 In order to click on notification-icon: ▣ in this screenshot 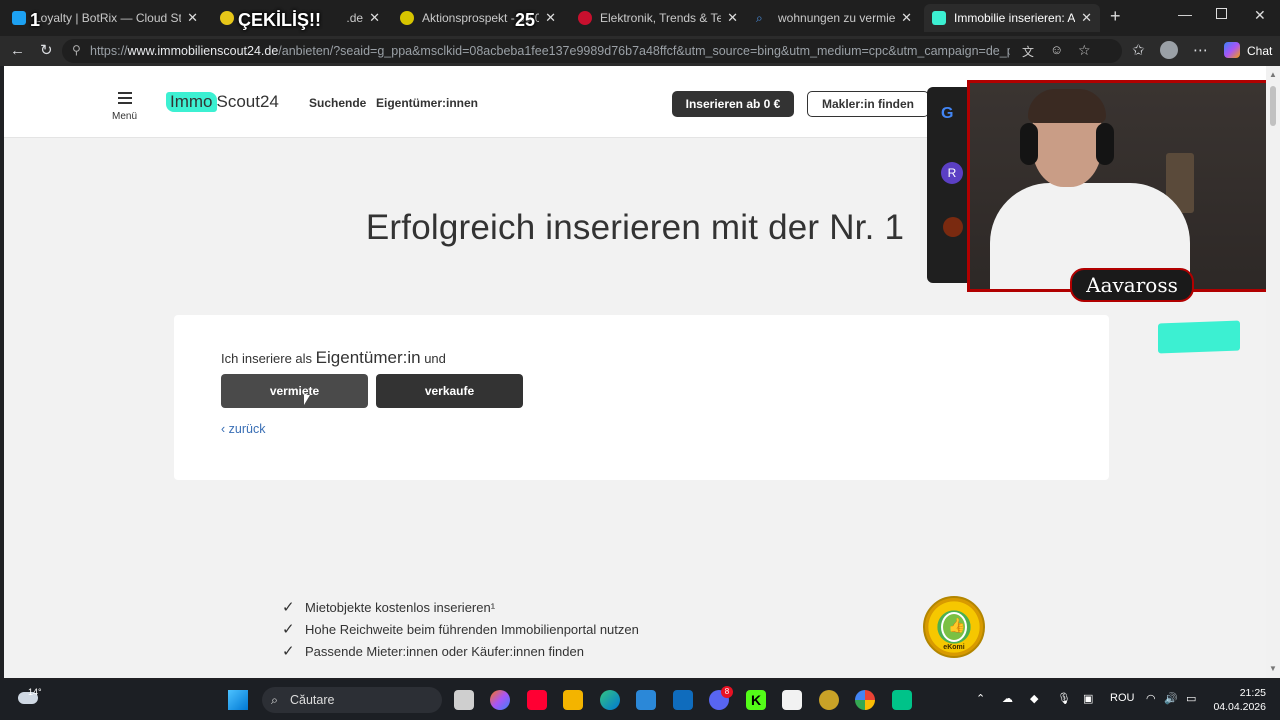, I will do `click(1088, 698)`.